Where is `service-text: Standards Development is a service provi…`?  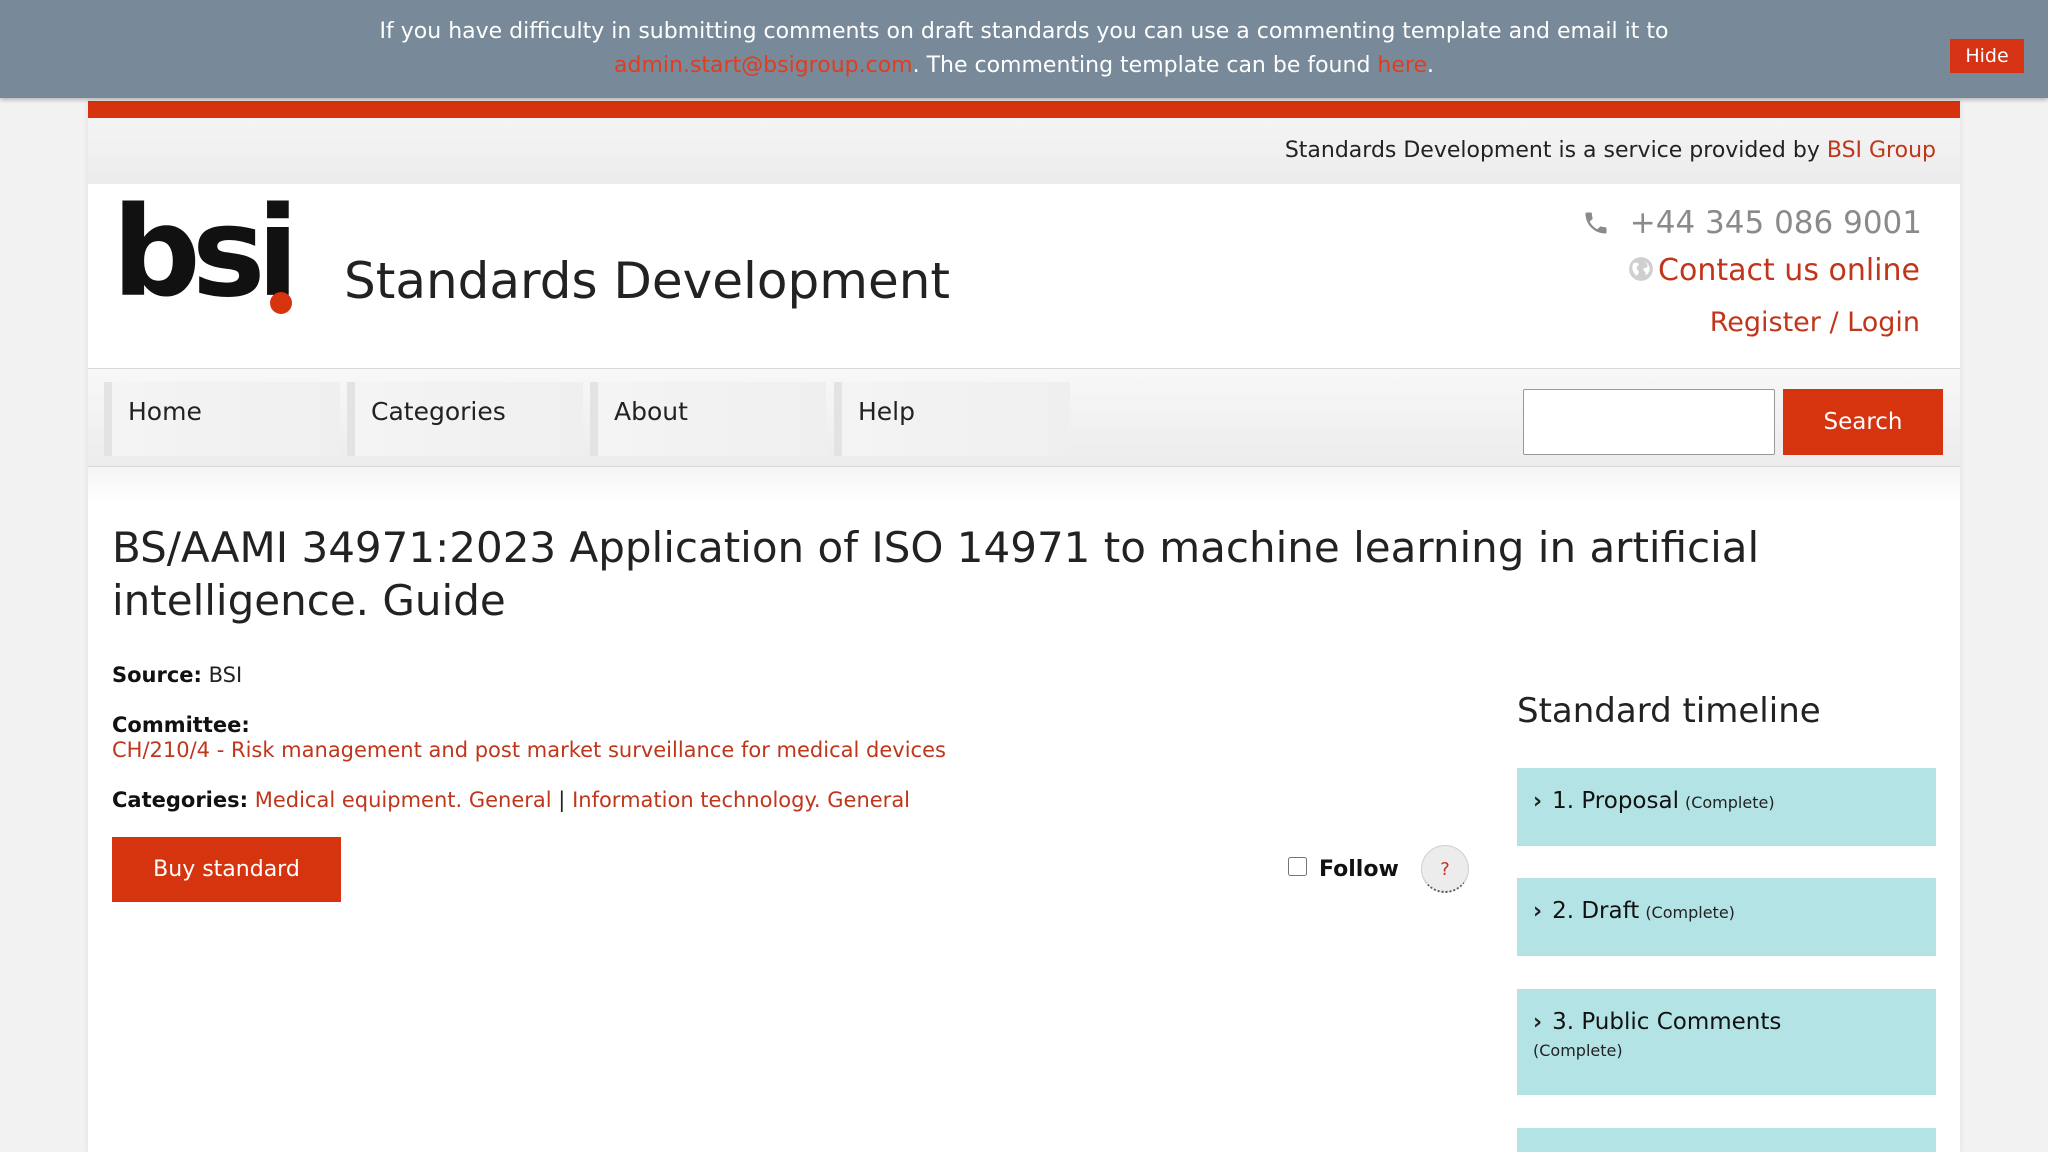 service-text: Standards Development is a service provi… is located at coordinates (1555, 150).